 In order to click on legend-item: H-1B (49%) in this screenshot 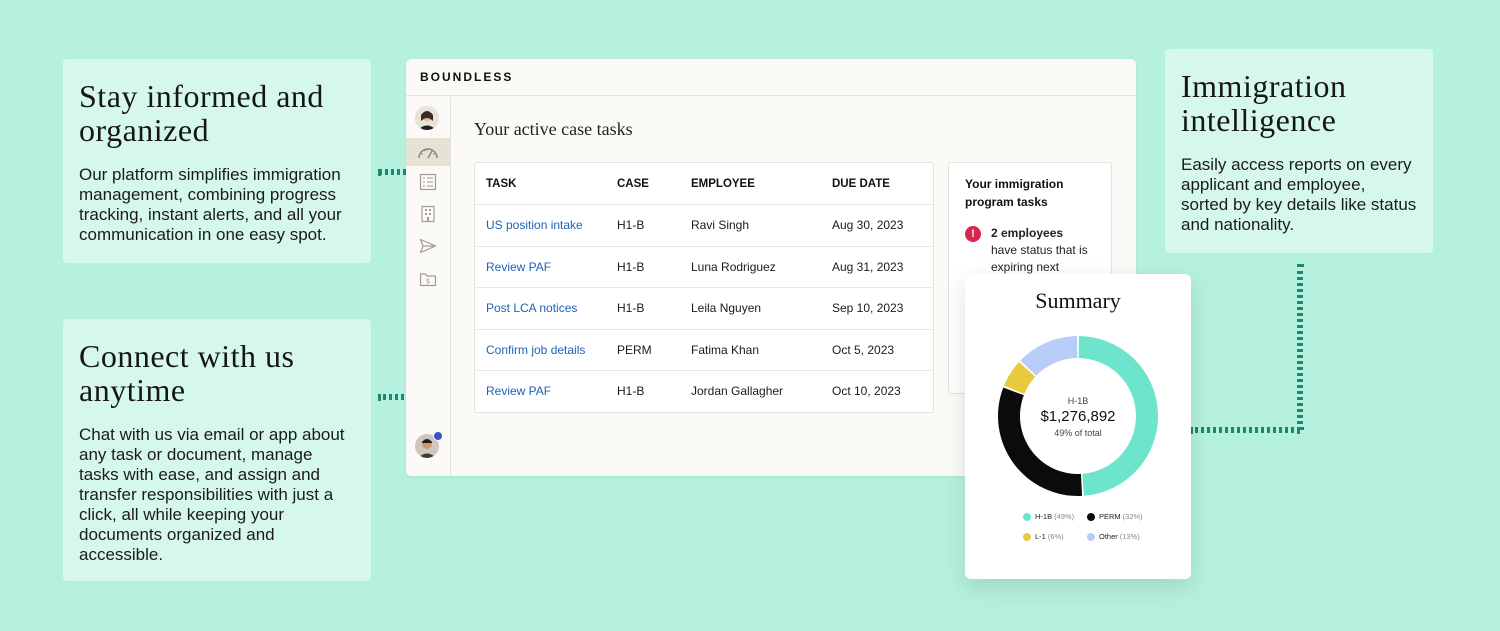, I will do `click(1048, 516)`.